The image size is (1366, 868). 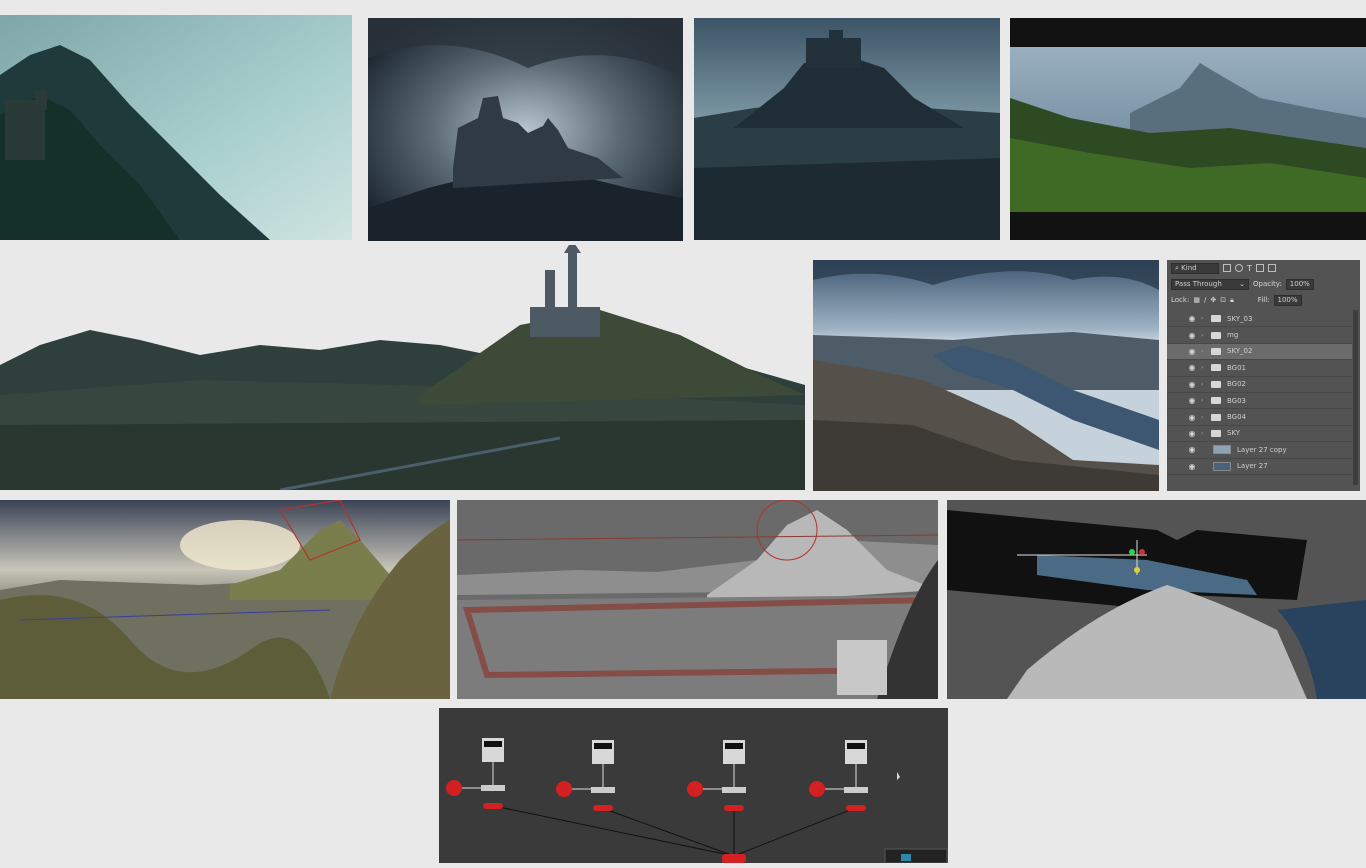 What do you see at coordinates (1271, 268) in the screenshot?
I see `filter-smart-icon` at bounding box center [1271, 268].